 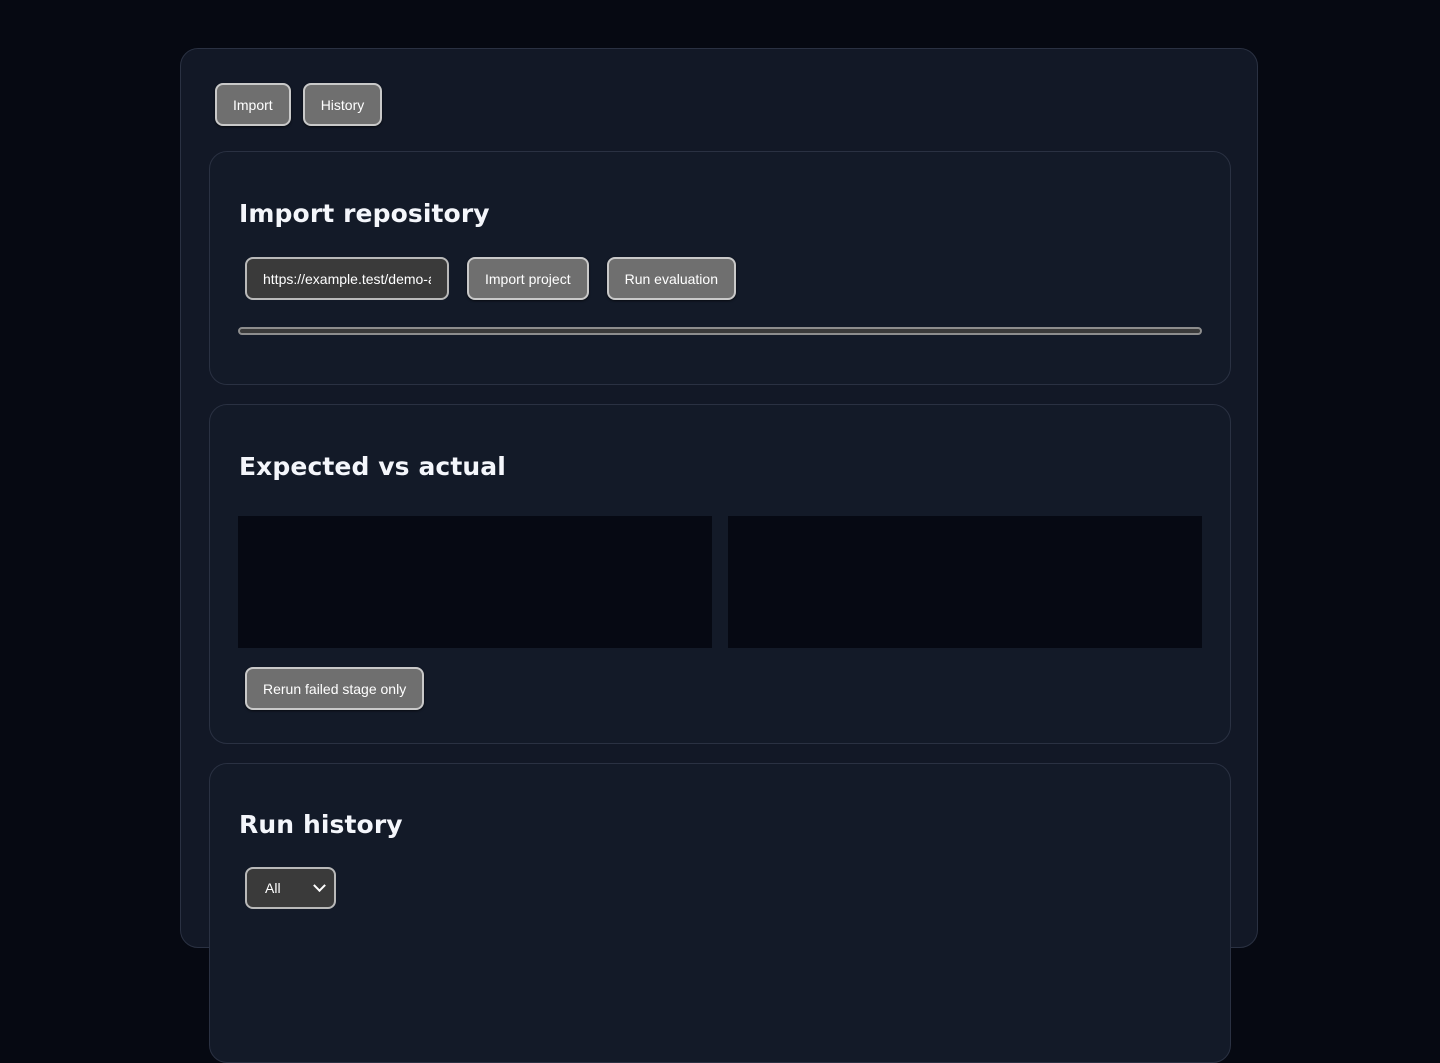 I want to click on top-nav: Import History, so click(x=299, y=104).